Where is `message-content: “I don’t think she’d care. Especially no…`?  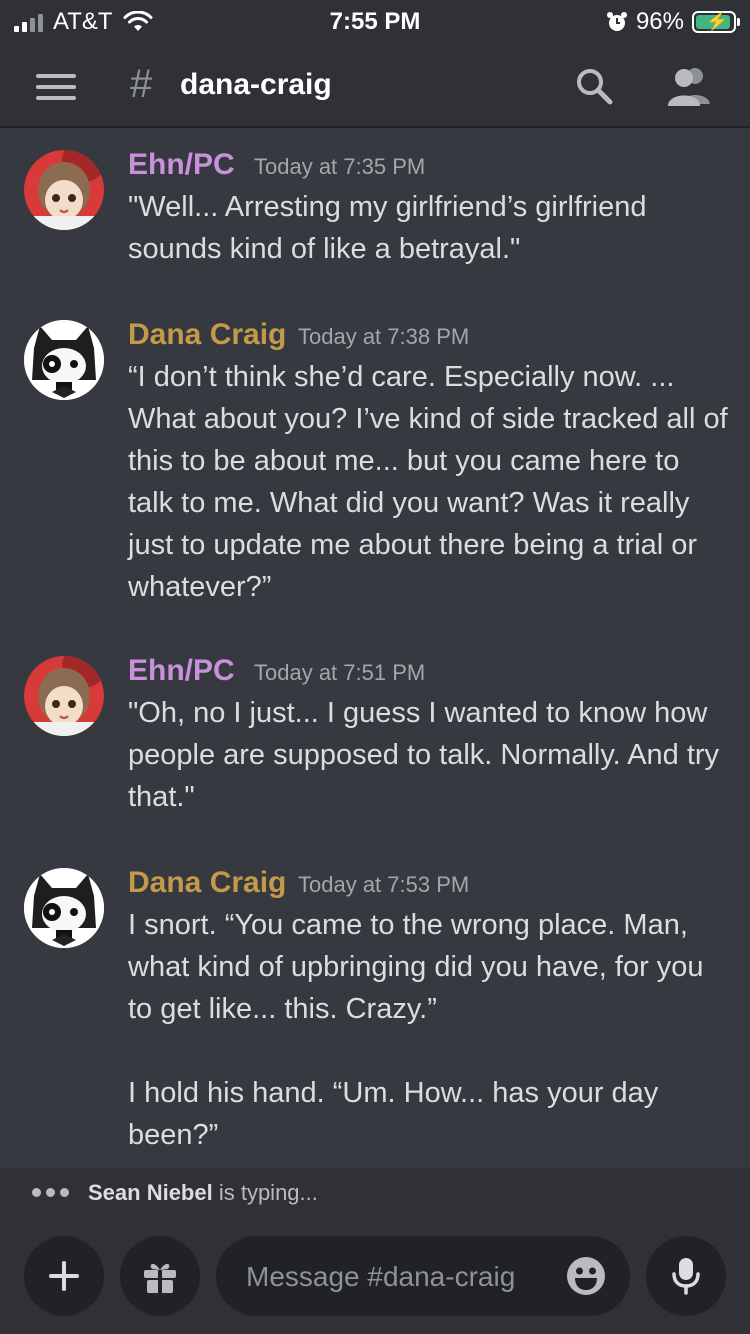 message-content: “I don’t think she’d care. Especially no… is located at coordinates (432, 482).